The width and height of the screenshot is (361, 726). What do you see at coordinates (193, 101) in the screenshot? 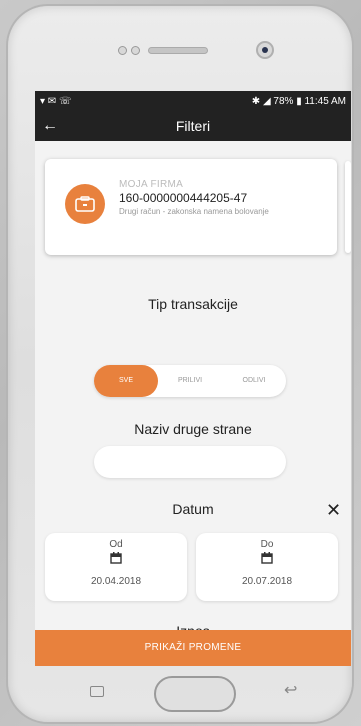
I see `status-bar: ▾ ✉ ☏ ✱ ◢ 78% ▮ 11:45 AM` at bounding box center [193, 101].